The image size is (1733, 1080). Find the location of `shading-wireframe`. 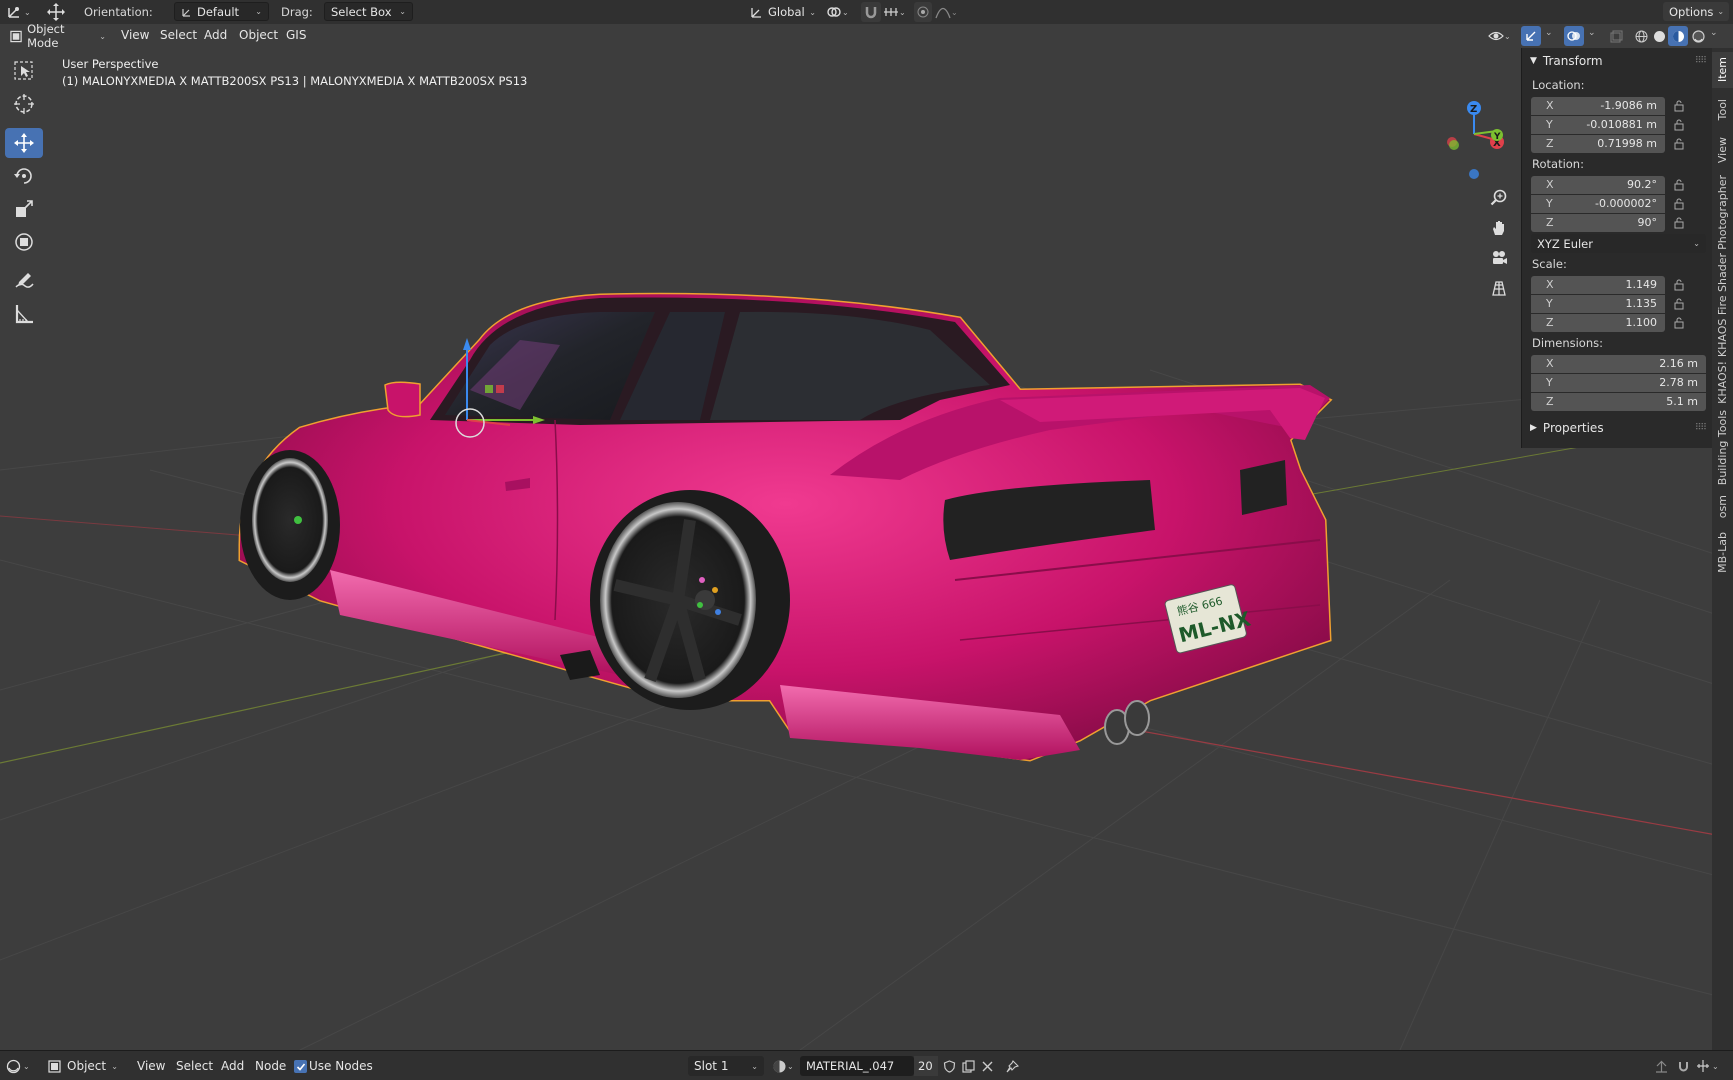

shading-wireframe is located at coordinates (1641, 36).